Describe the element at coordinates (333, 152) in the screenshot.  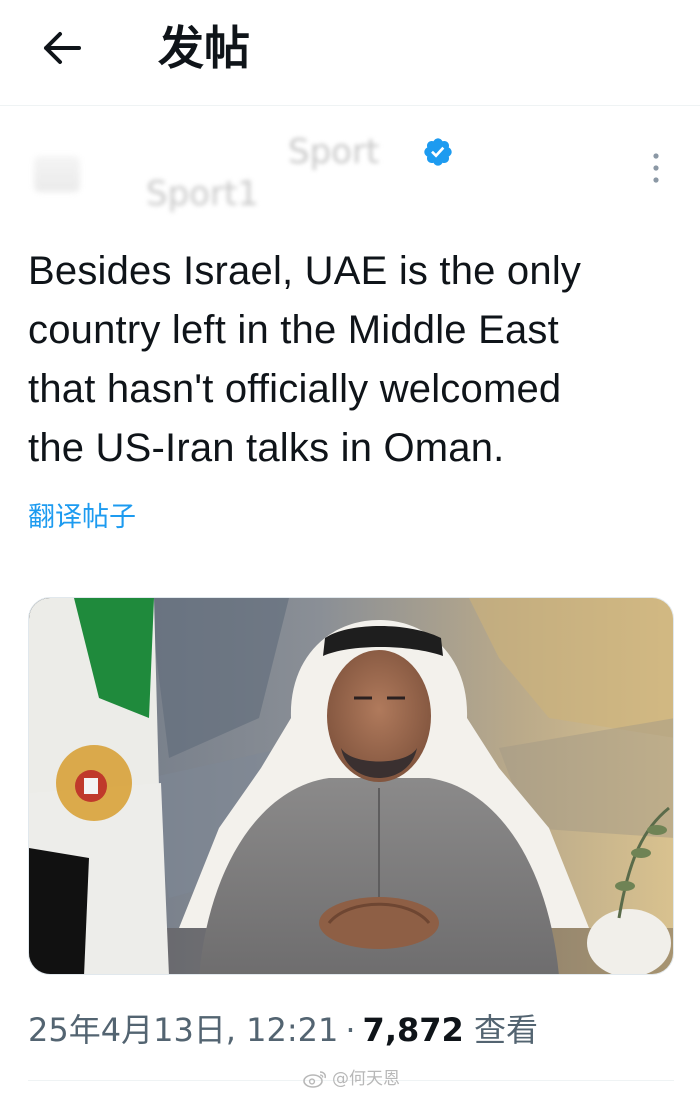
I see `author-display-name: Sport` at that location.